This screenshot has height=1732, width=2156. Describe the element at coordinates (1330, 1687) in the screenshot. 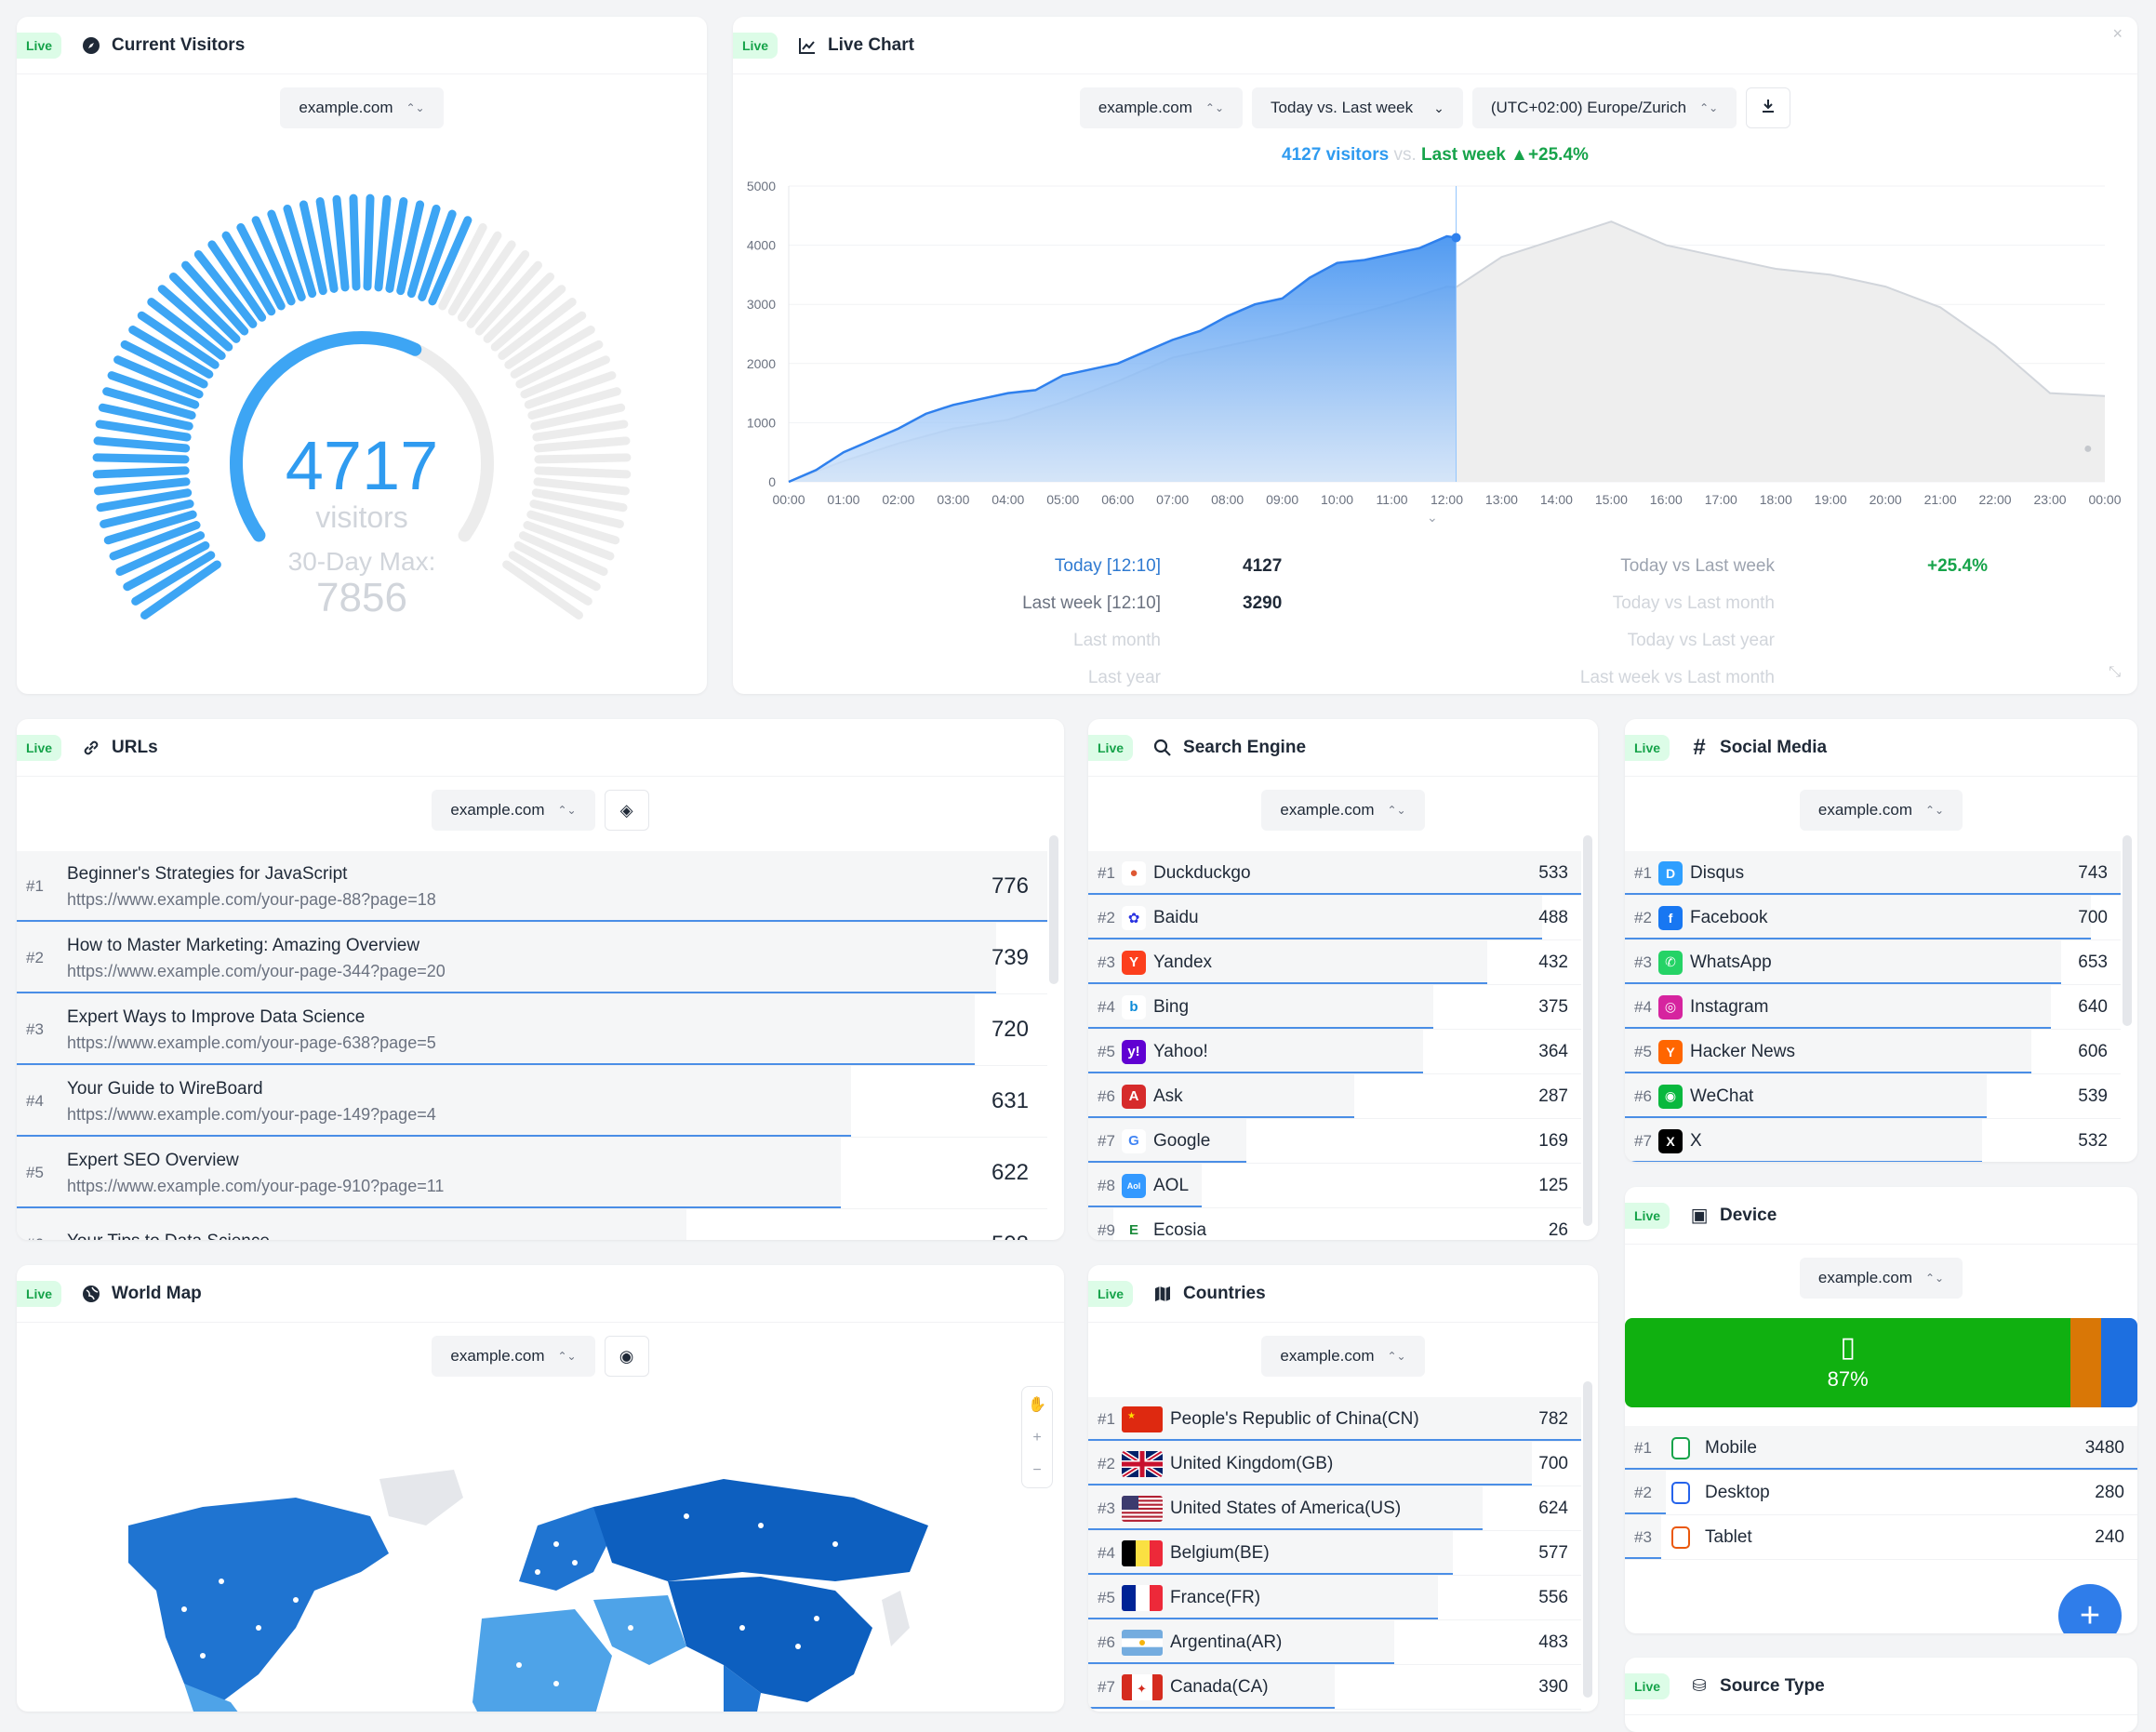

I see `item-label-wrap: ✦ Canada(CA)` at that location.